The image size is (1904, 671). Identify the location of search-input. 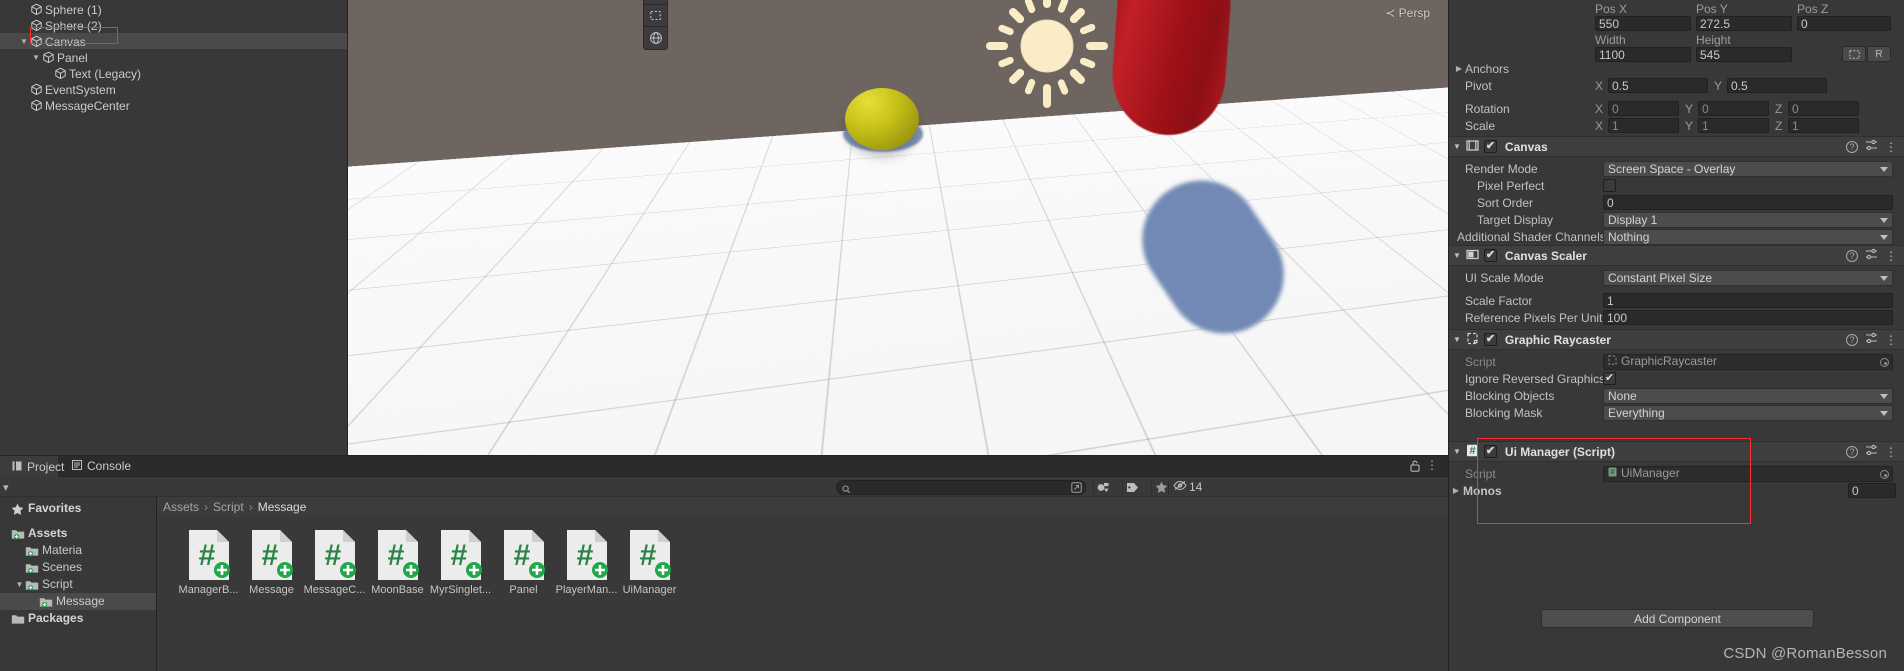
(961, 487).